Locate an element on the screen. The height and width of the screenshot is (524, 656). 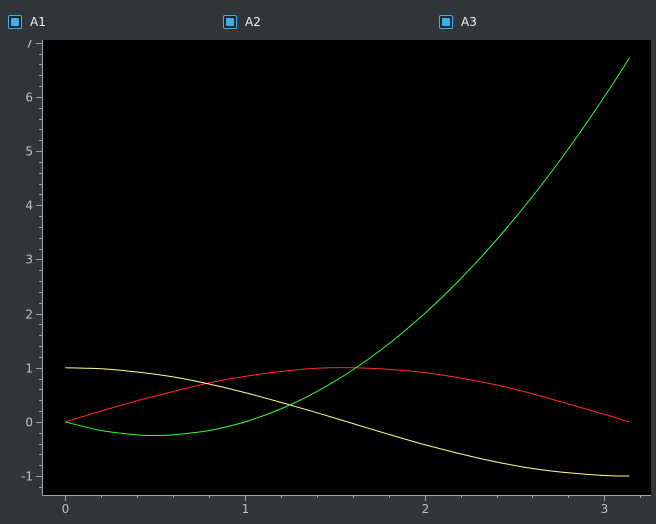
legend-bar: A1 A2 A3 is located at coordinates (328, 20).